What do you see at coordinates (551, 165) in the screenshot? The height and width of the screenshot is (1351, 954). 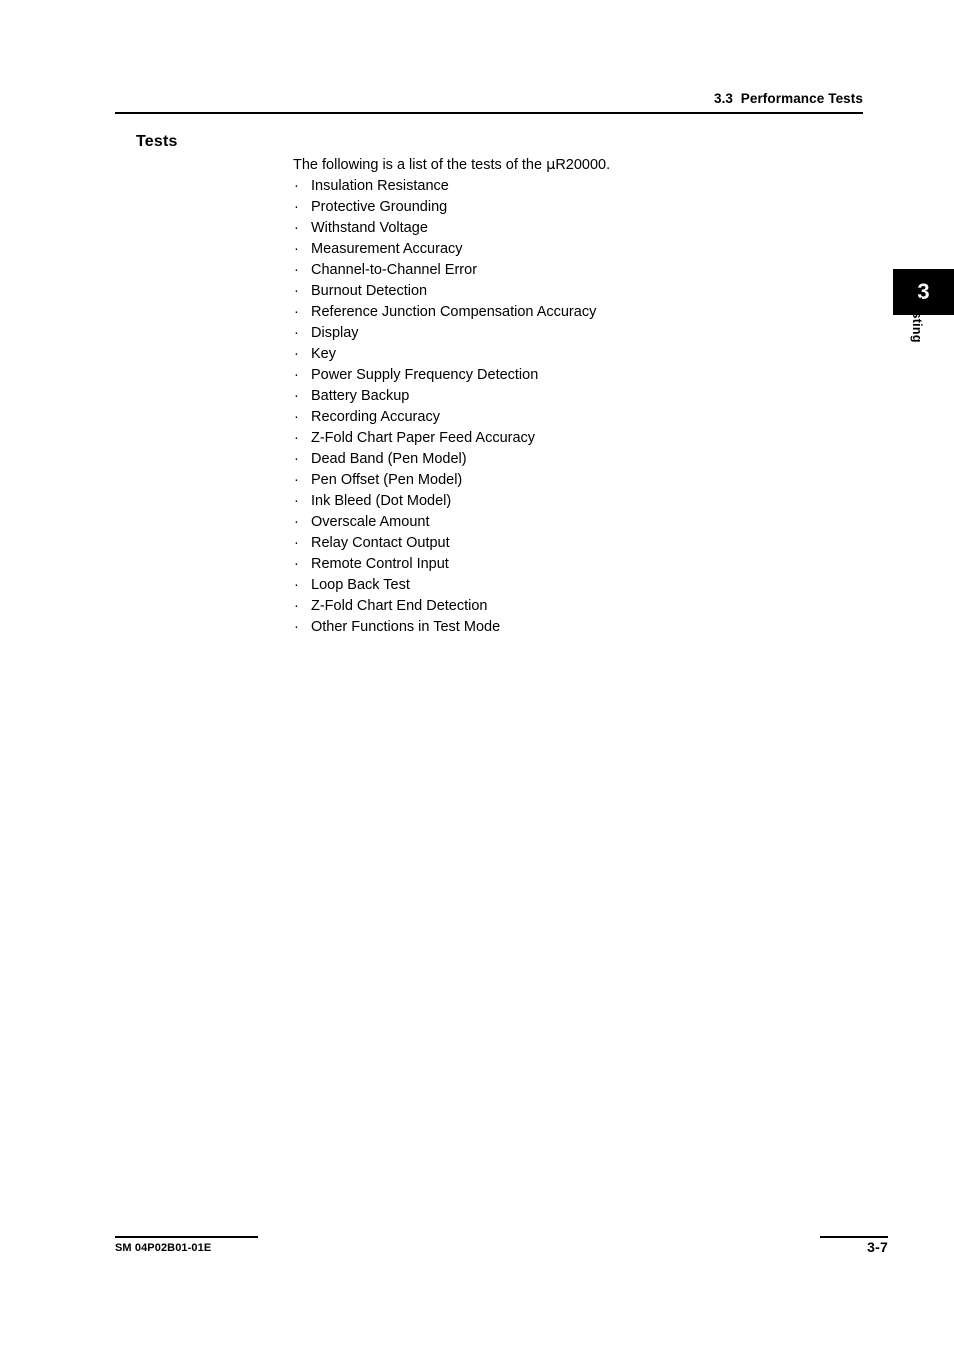 I see `mu-symbol: μ` at bounding box center [551, 165].